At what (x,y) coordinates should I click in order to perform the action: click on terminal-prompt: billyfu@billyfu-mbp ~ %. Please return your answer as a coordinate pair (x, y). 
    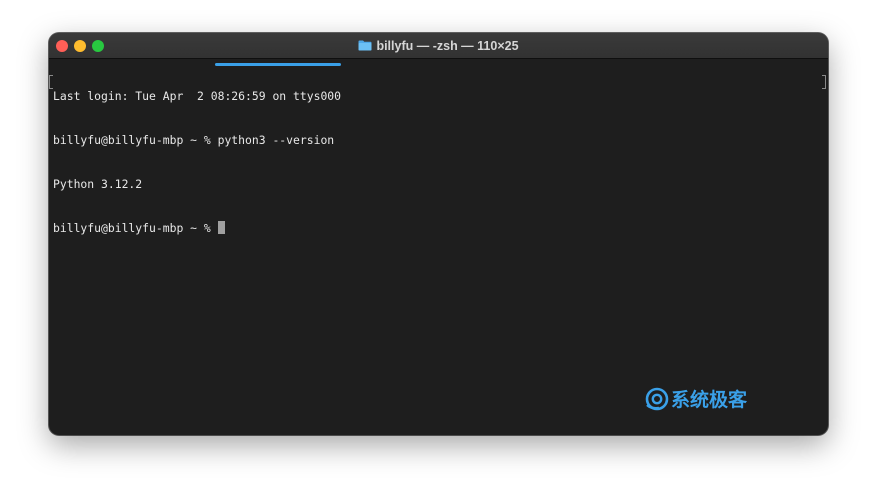
    Looking at the image, I should click on (135, 227).